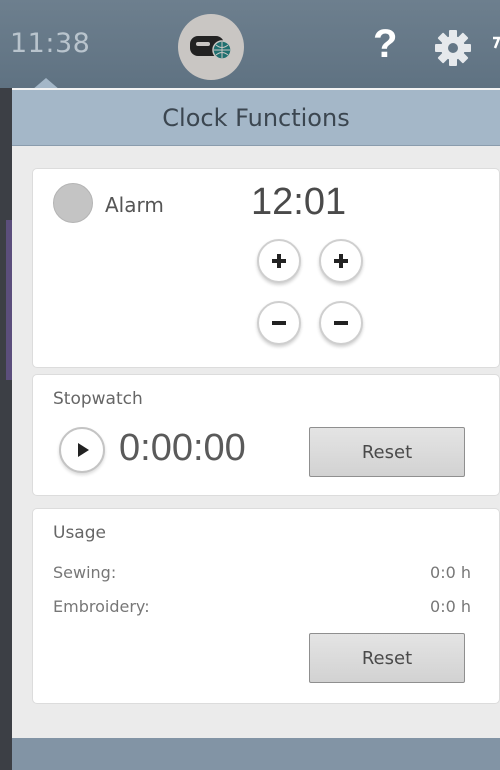 Image resolution: width=500 pixels, height=770 pixels. Describe the element at coordinates (266, 435) in the screenshot. I see `stopwatch-card: Stopwatch 0:00:00 Reset` at that location.